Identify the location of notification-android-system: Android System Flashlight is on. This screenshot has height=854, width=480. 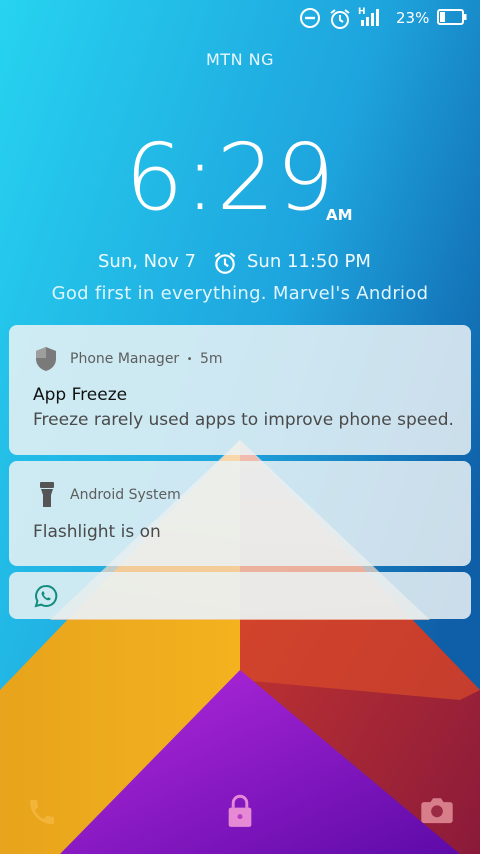
(240, 513).